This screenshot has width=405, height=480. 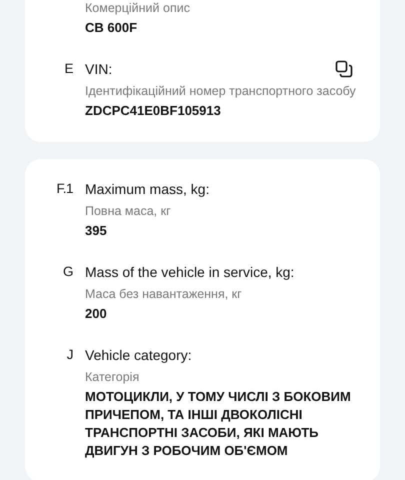 What do you see at coordinates (68, 69) in the screenshot?
I see `field-code: E` at bounding box center [68, 69].